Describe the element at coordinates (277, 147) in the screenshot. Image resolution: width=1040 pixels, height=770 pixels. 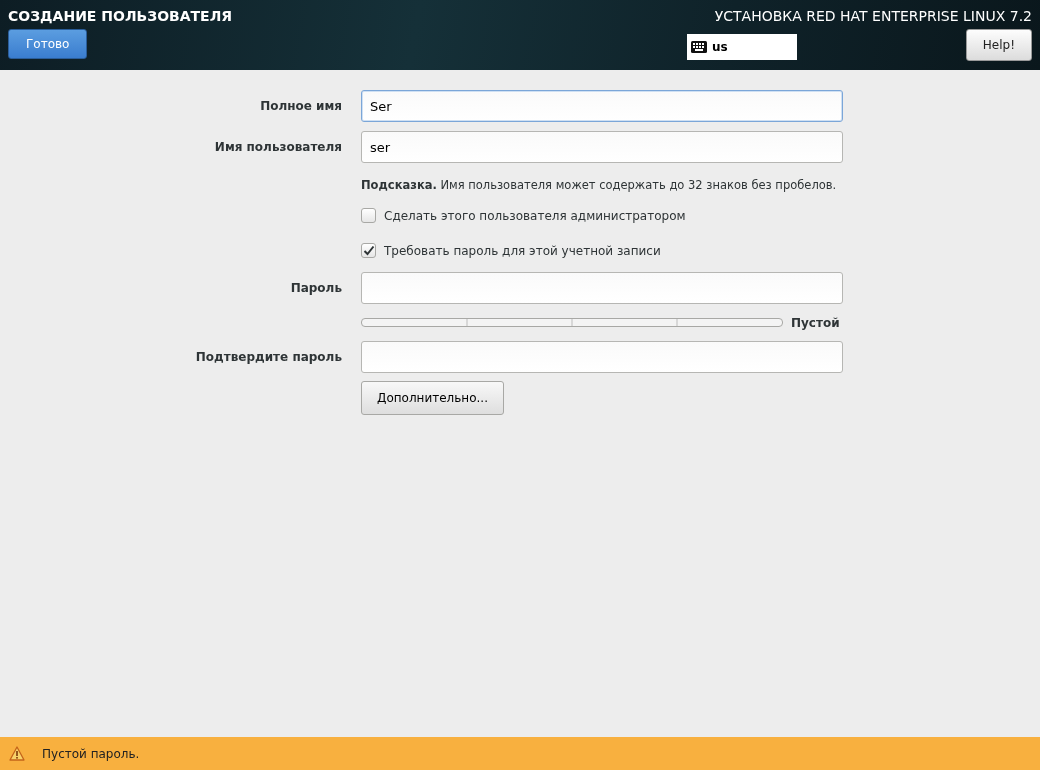
I see `field-label: Имя пользователя` at that location.